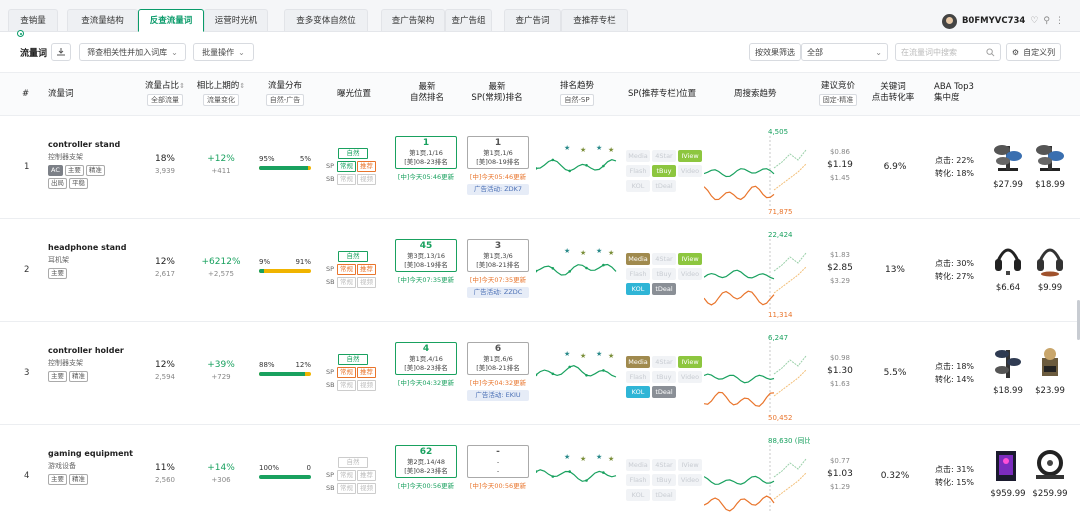  What do you see at coordinates (413, 20) in the screenshot?
I see `tab-ad-structure: 查广告架构` at bounding box center [413, 20].